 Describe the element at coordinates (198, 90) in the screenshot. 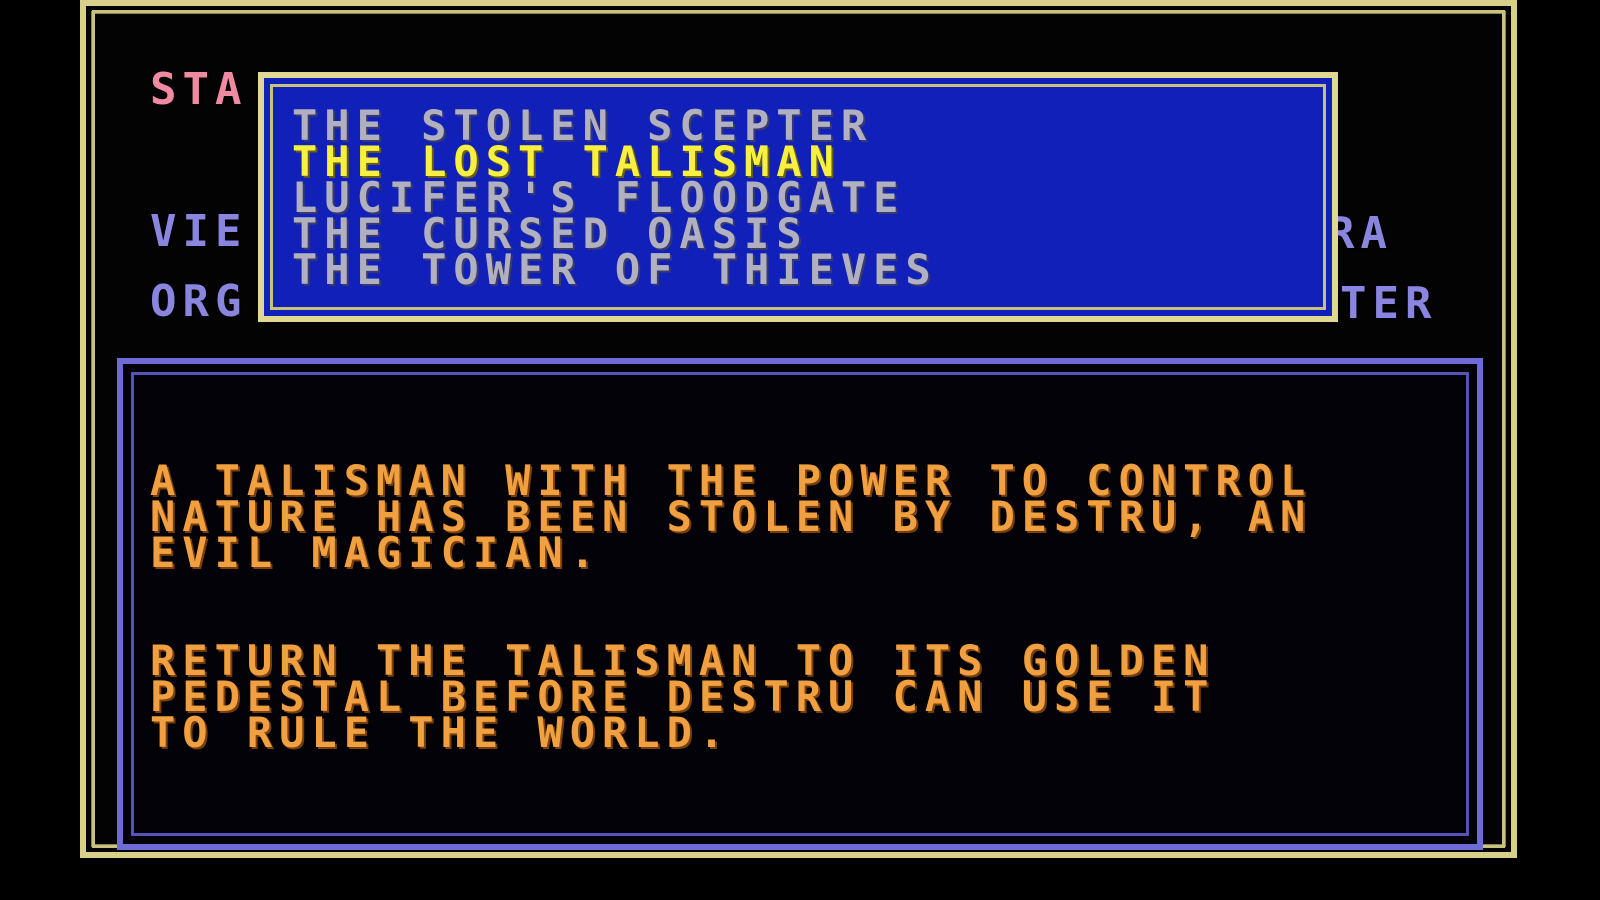

I see `menu-start-option: STA` at that location.